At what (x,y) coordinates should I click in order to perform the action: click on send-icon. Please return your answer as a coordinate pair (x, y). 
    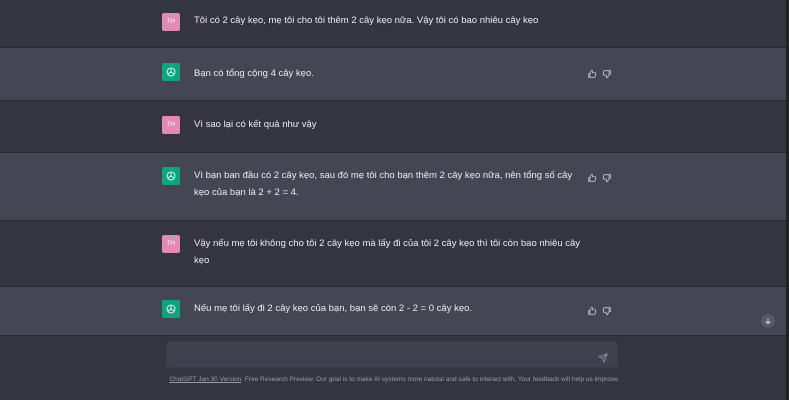
    Looking at the image, I should click on (602, 358).